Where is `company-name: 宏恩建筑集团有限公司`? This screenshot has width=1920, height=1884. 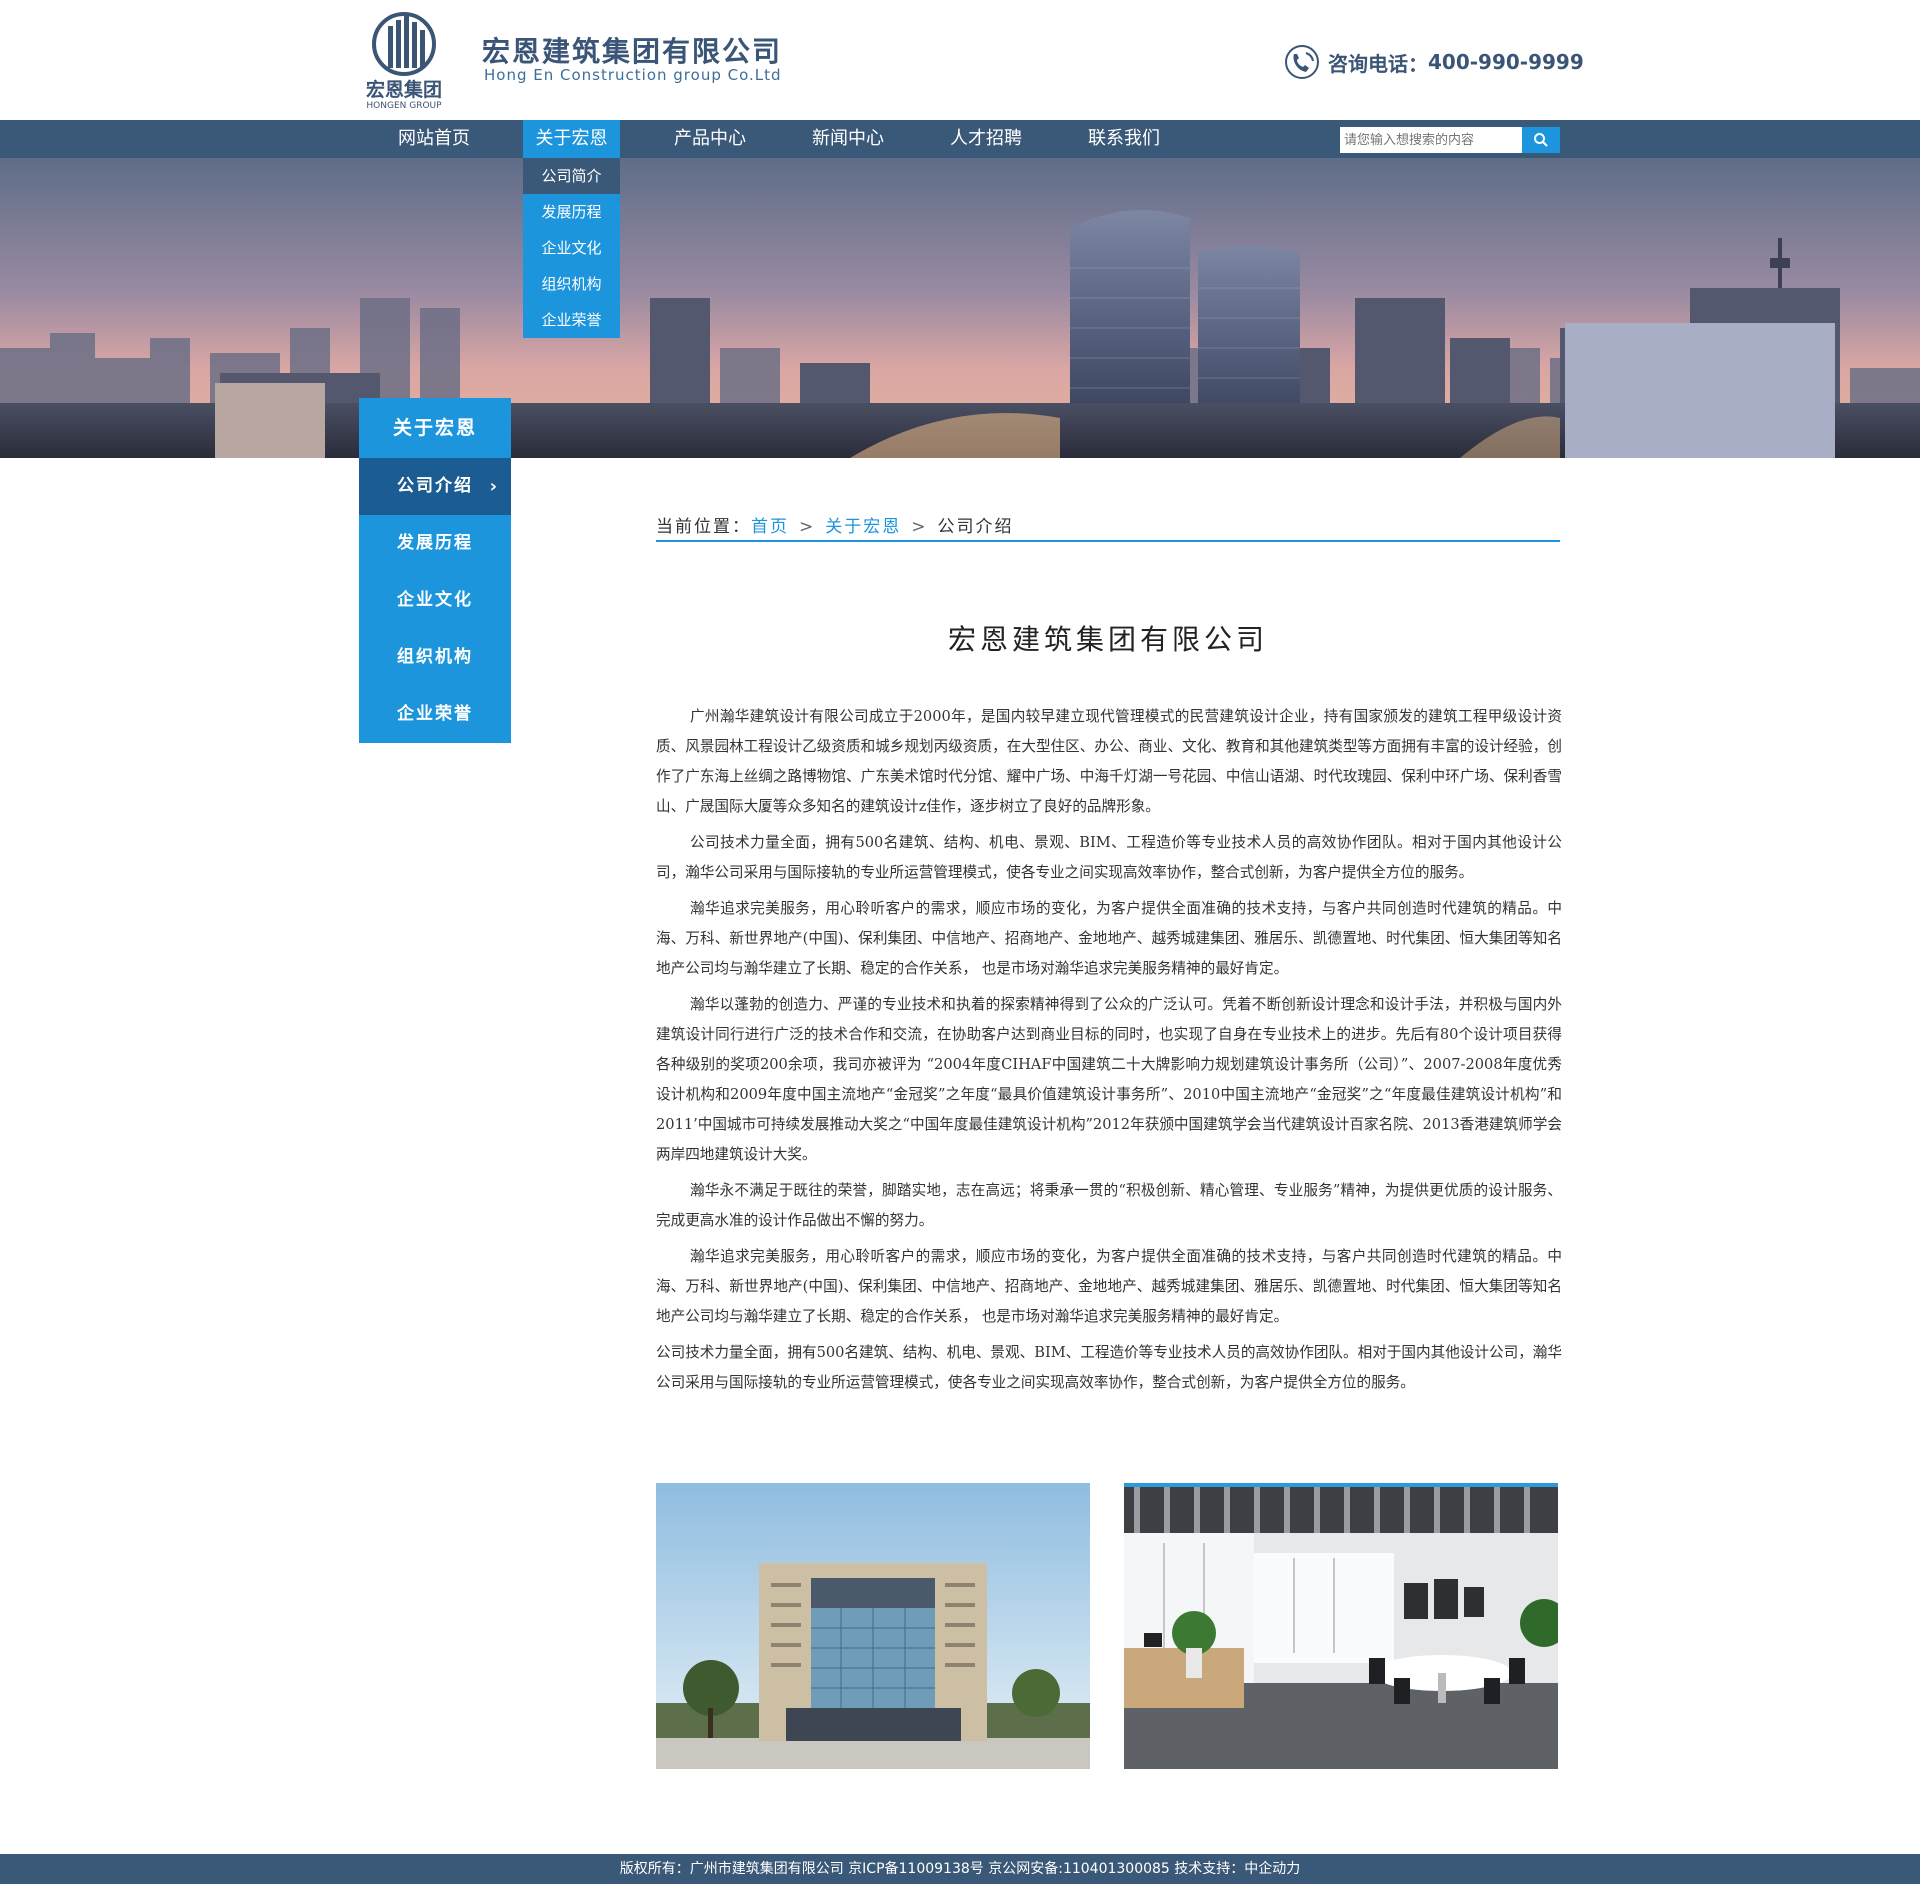
company-name: 宏恩建筑集团有限公司 is located at coordinates (632, 51).